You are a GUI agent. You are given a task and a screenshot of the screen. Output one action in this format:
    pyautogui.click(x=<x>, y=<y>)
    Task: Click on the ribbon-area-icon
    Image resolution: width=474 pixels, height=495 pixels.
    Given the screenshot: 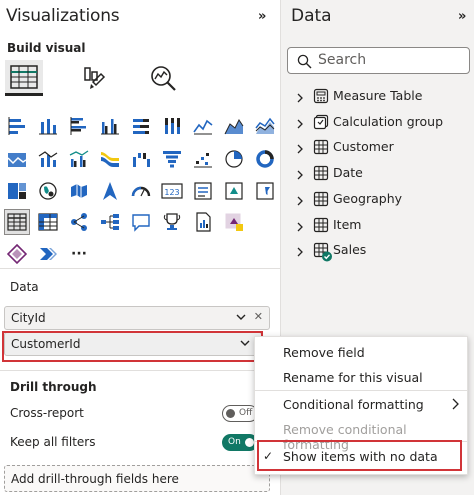 What is the action you would take?
    pyautogui.click(x=17, y=159)
    